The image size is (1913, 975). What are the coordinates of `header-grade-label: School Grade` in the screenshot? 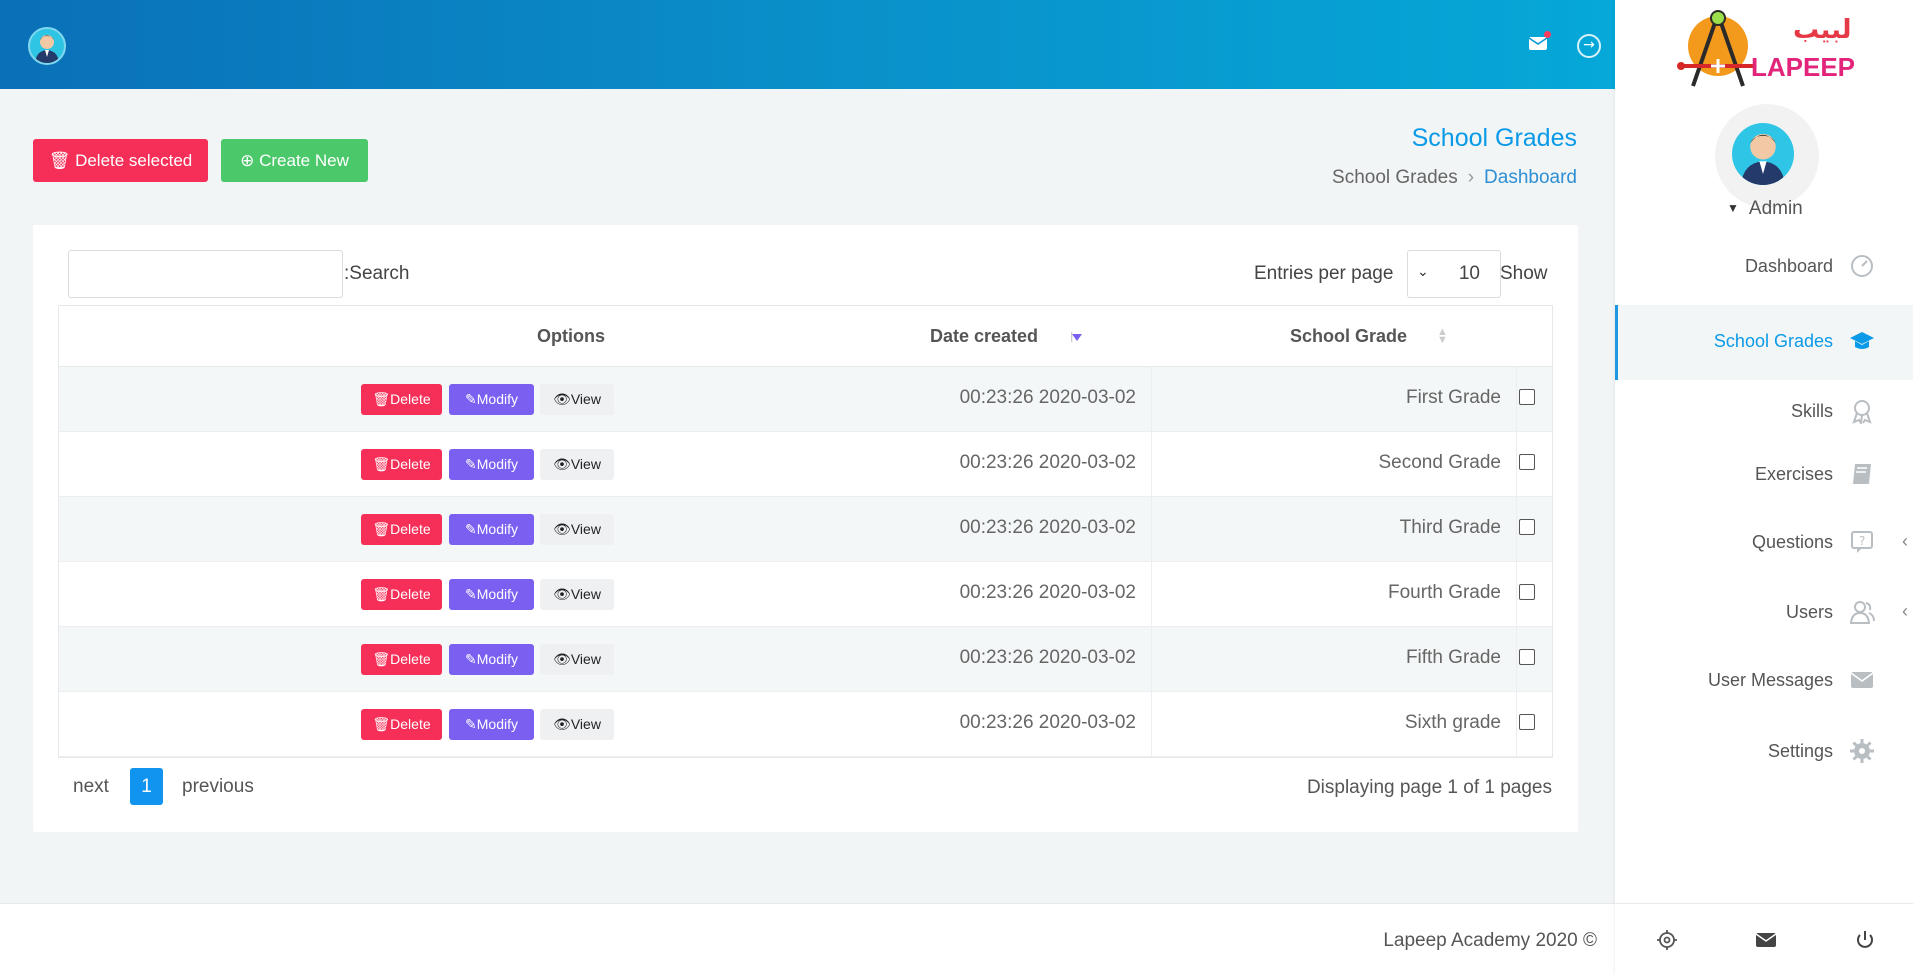 It's located at (1349, 336).